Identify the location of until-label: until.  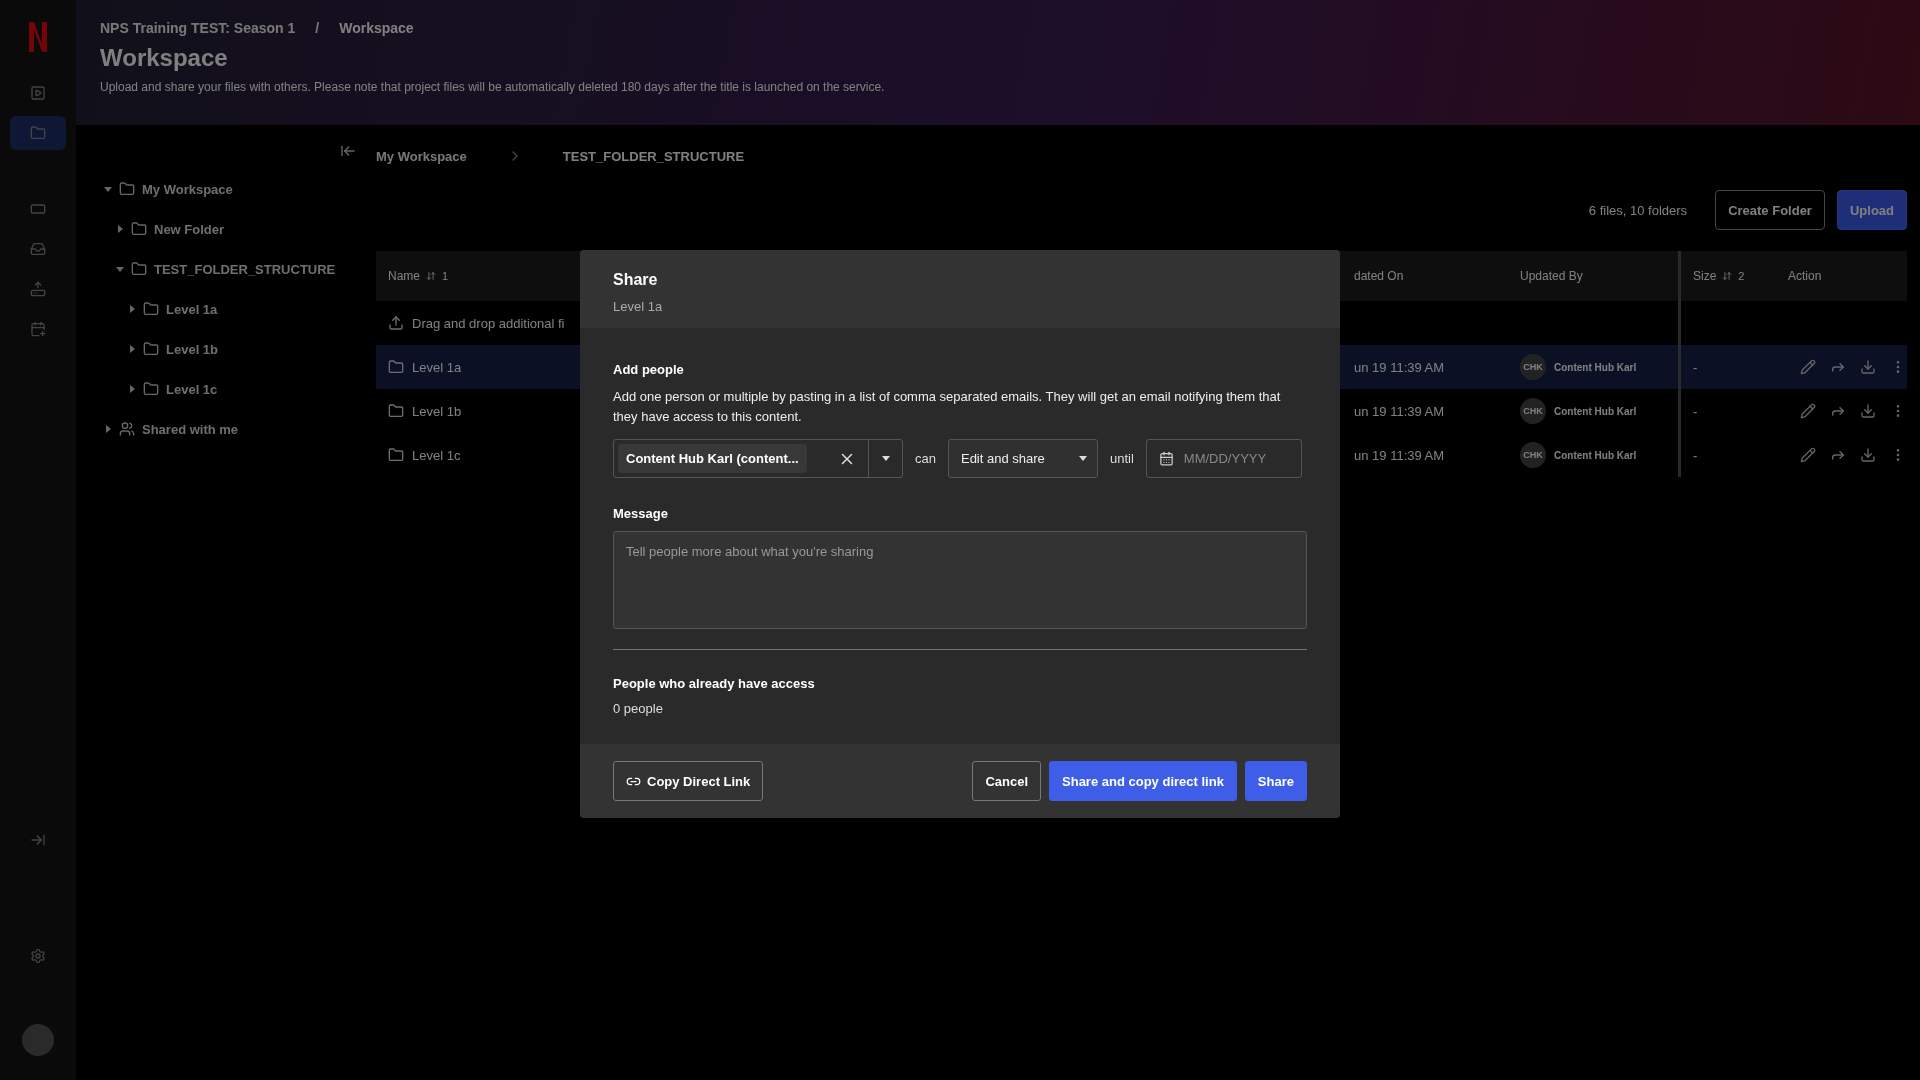
(1121, 458).